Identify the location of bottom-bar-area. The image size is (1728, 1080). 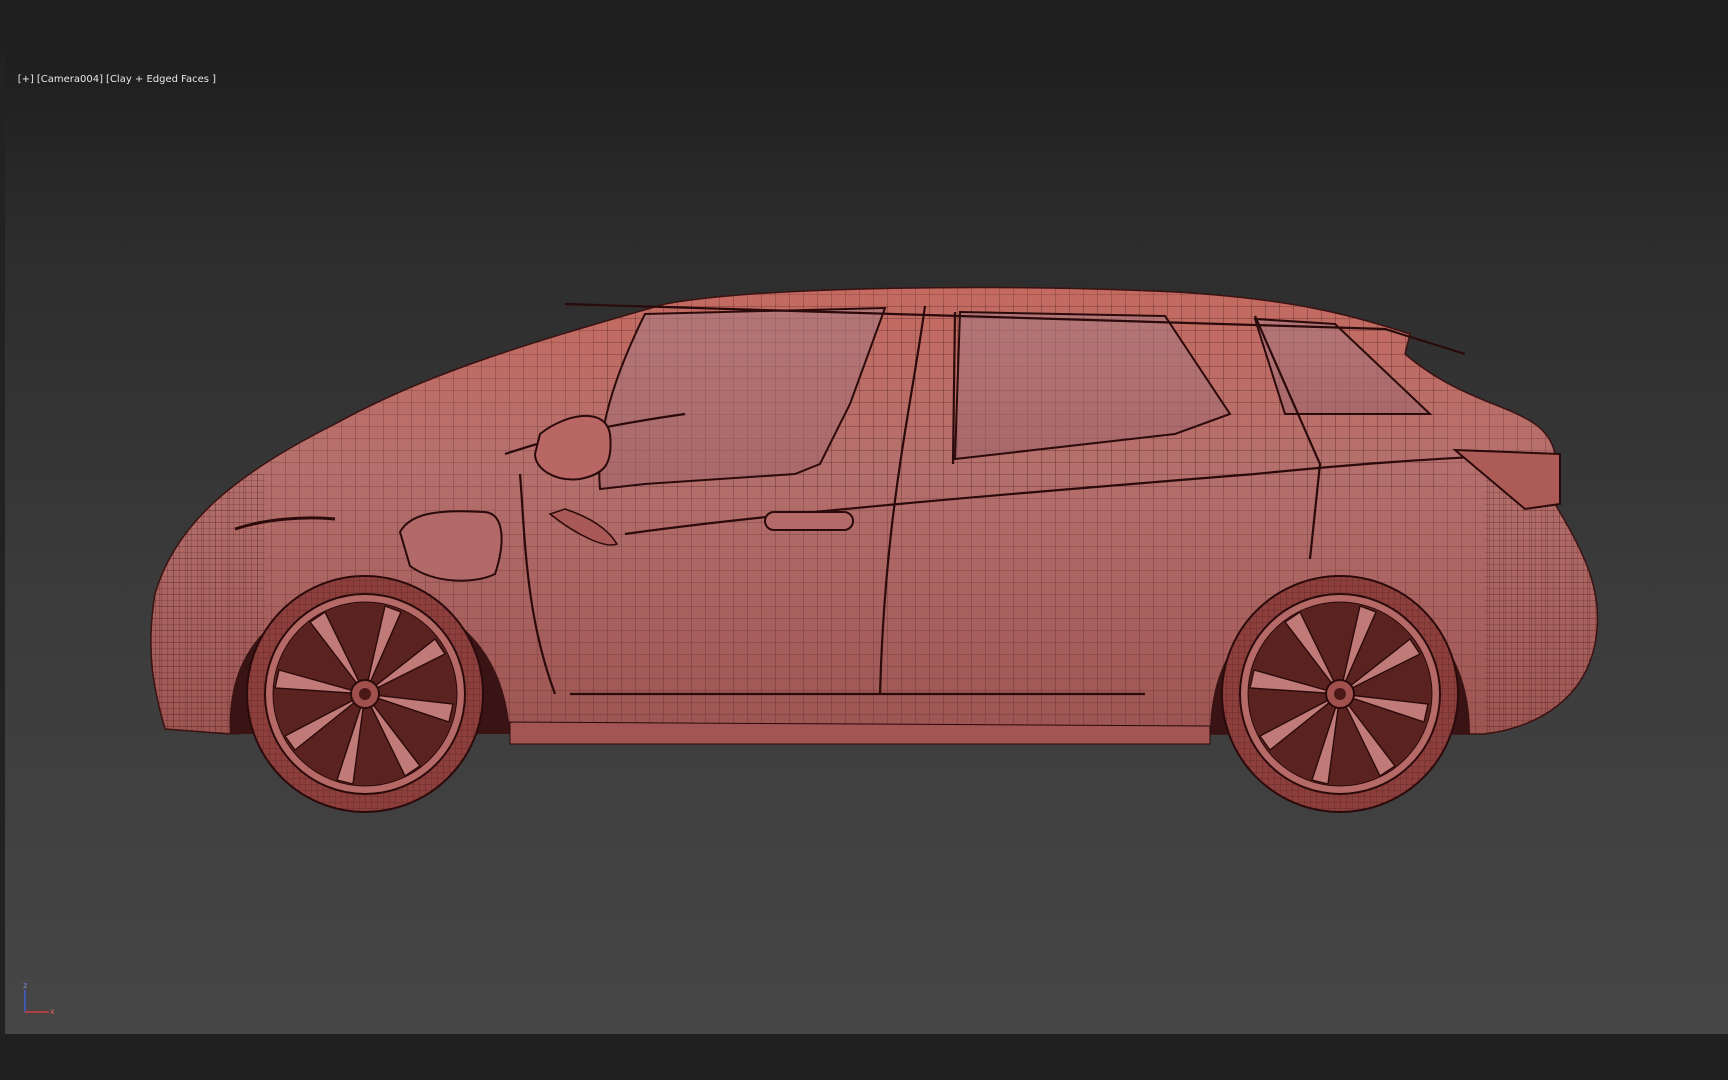
(864, 1057).